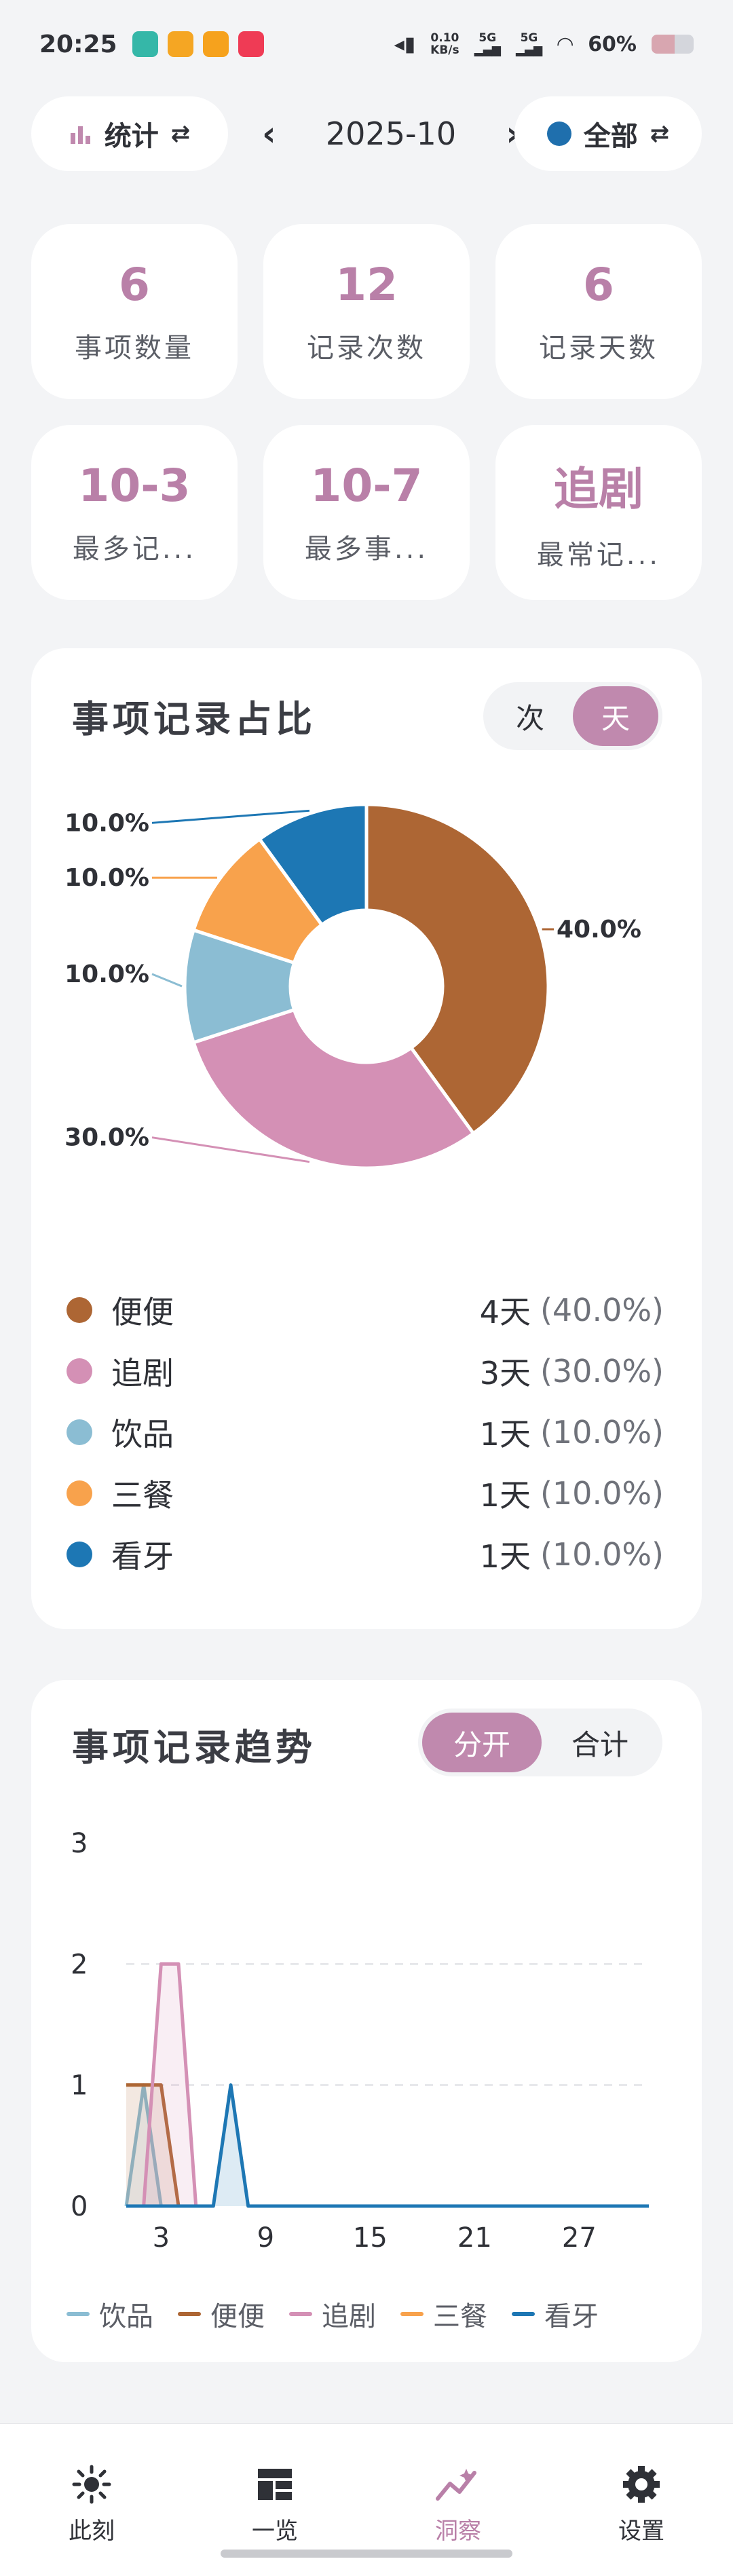  Describe the element at coordinates (571, 2317) in the screenshot. I see `legend-label: 看牙` at that location.